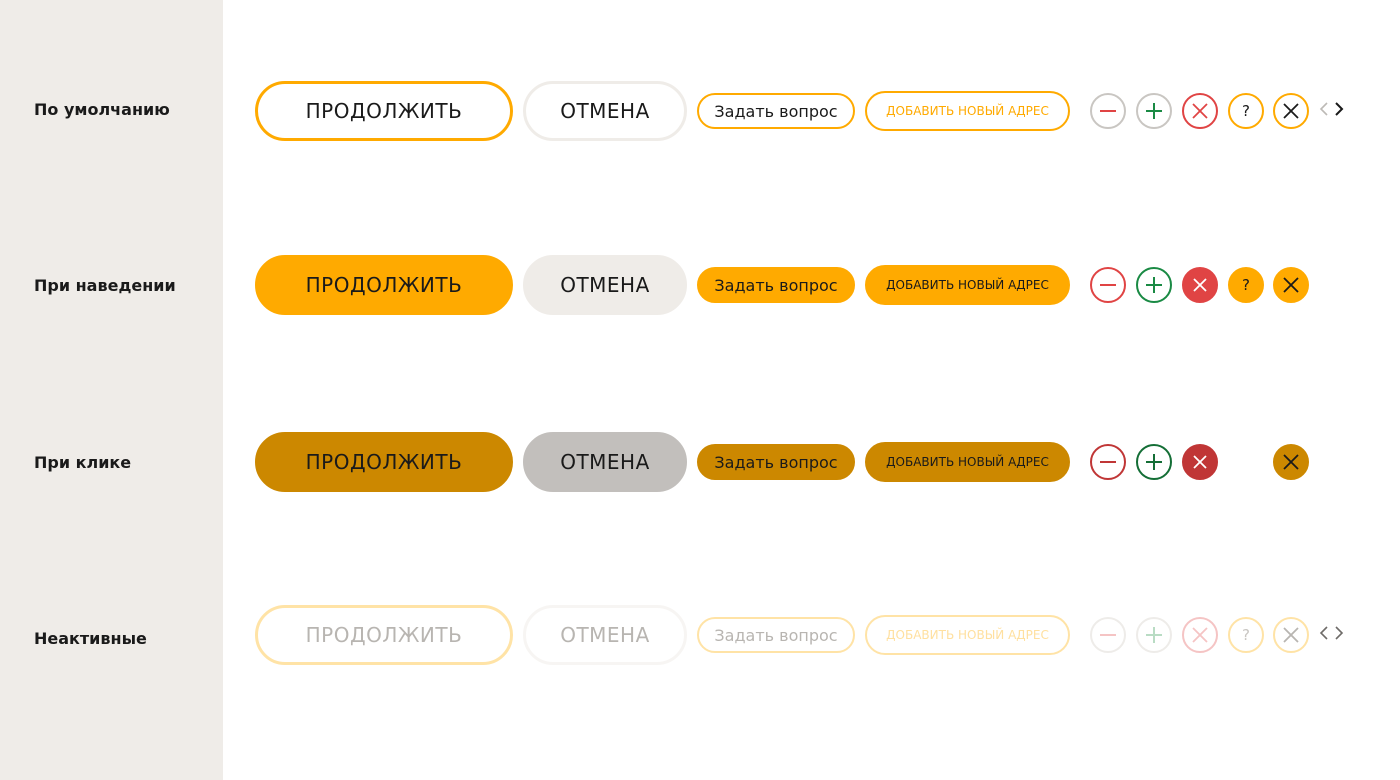 This screenshot has width=1400, height=780. I want to click on plus-button-hover, so click(1154, 285).